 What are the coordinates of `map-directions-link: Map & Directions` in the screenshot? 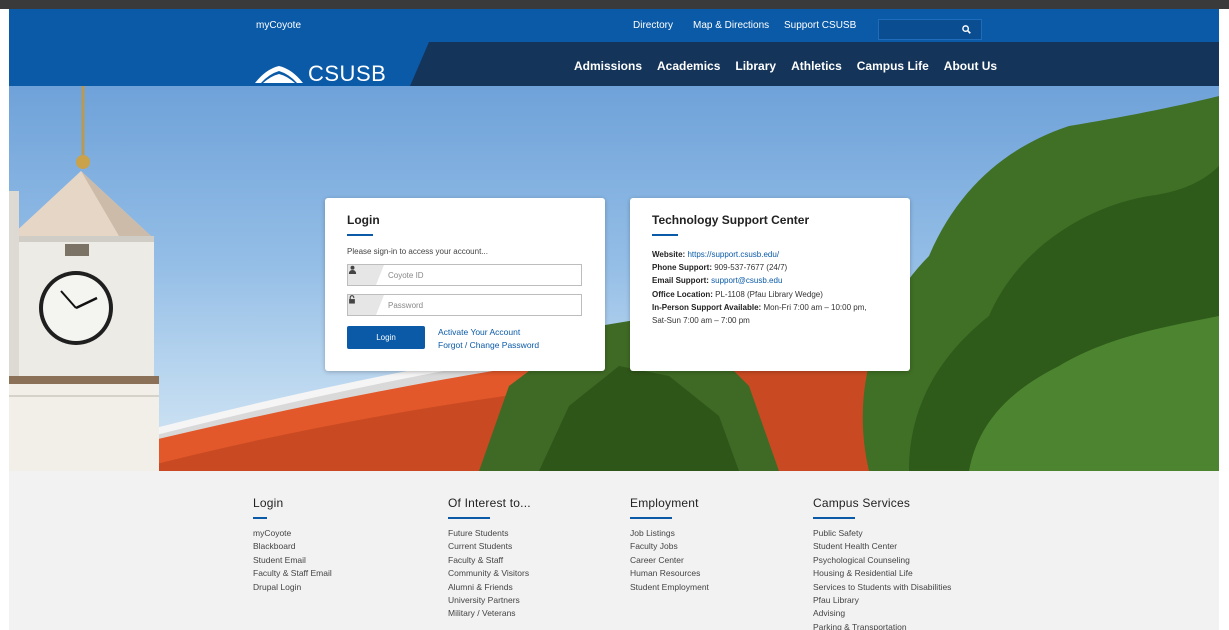 It's located at (731, 25).